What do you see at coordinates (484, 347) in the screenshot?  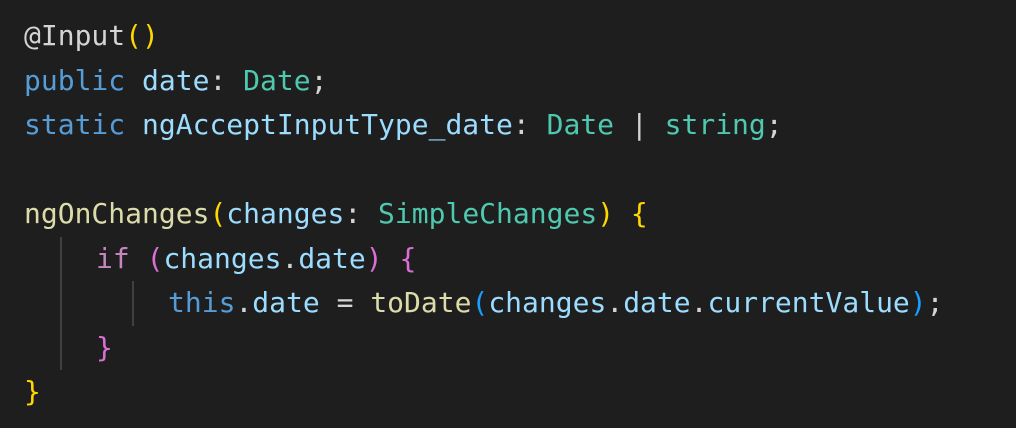 I see `code-line-8: }` at bounding box center [484, 347].